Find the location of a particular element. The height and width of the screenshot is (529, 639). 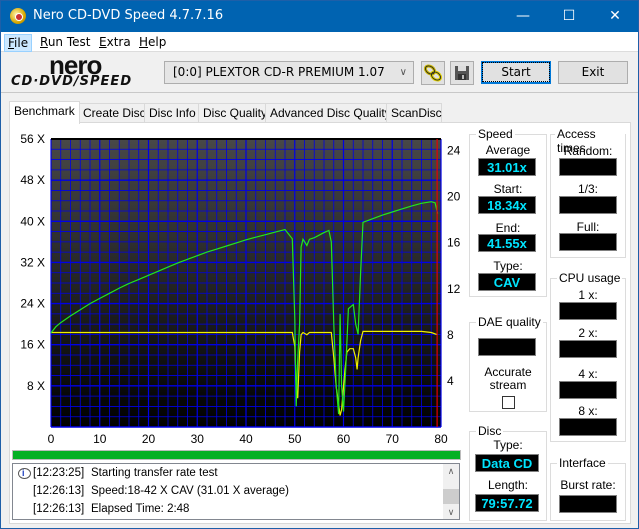

y-right-tick-label: 12 is located at coordinates (454, 289).